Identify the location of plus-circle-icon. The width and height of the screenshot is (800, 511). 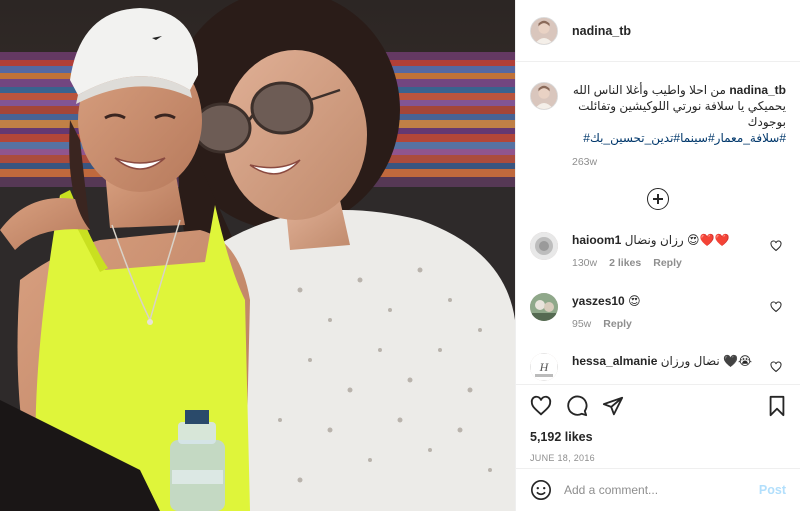
(658, 199).